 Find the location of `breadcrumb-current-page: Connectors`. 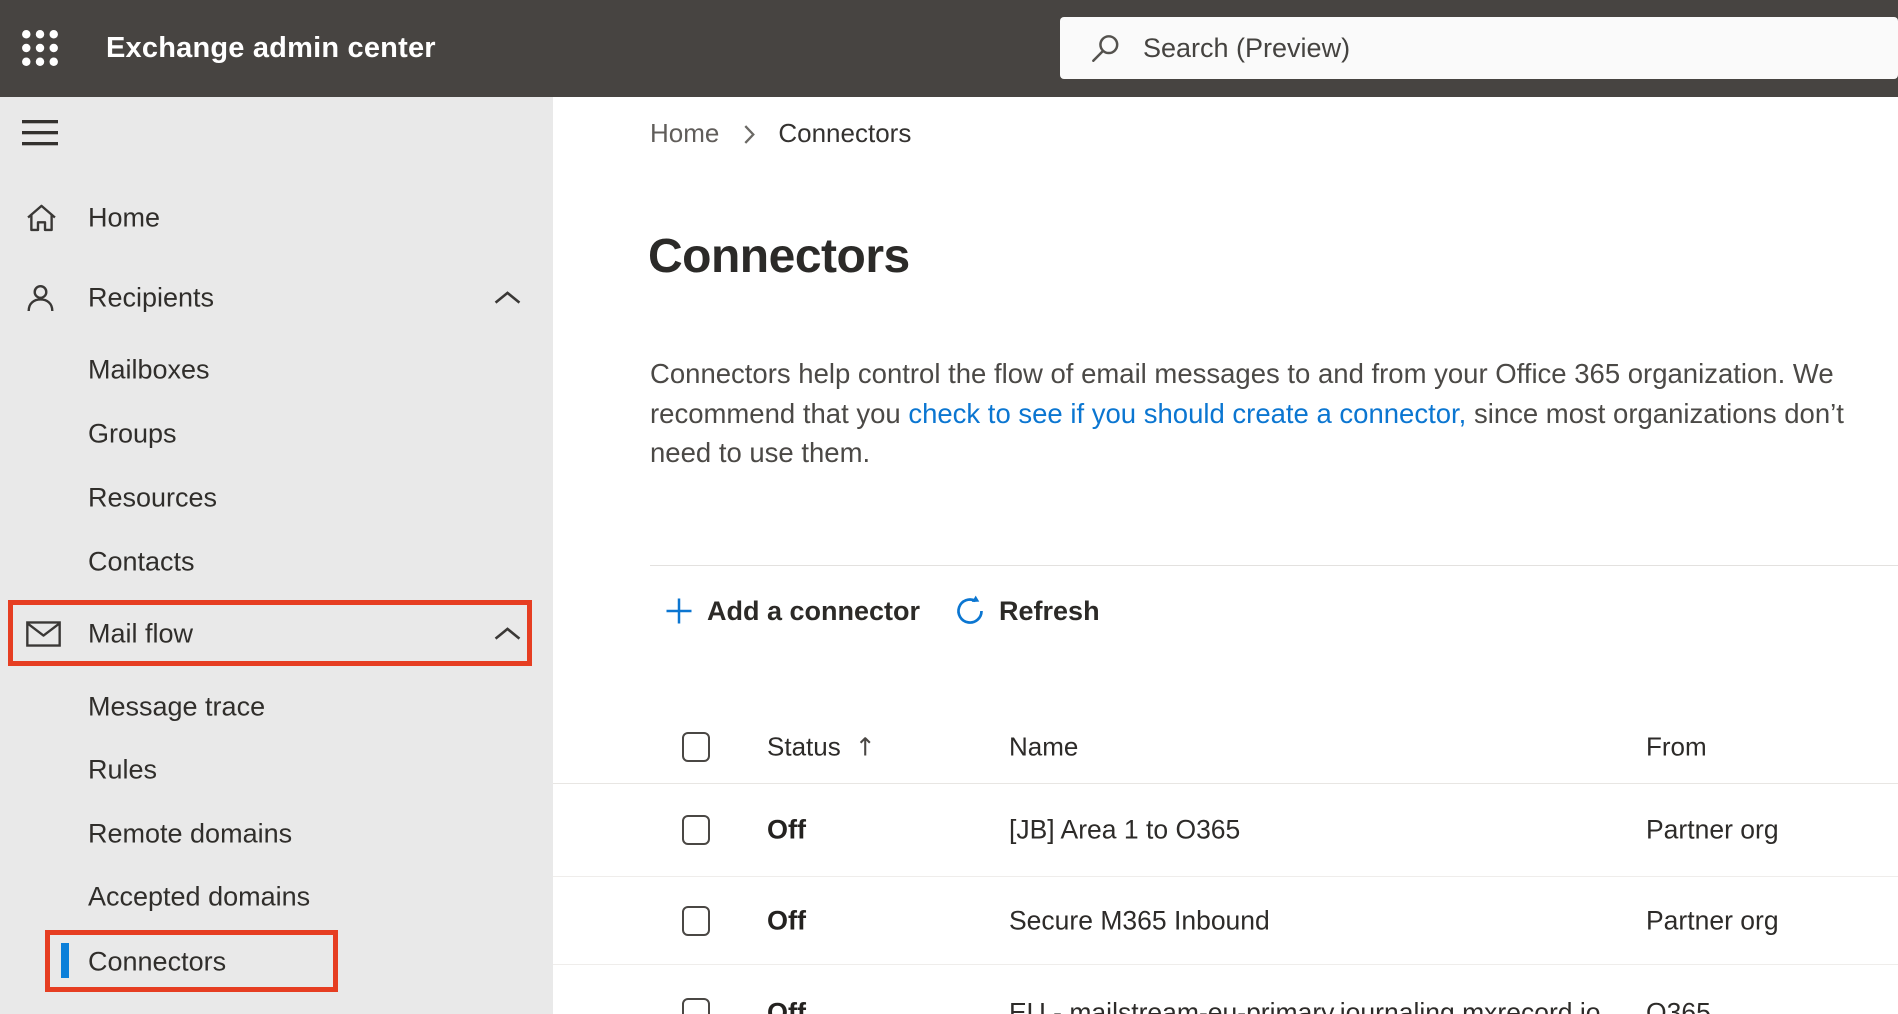

breadcrumb-current-page: Connectors is located at coordinates (845, 132).